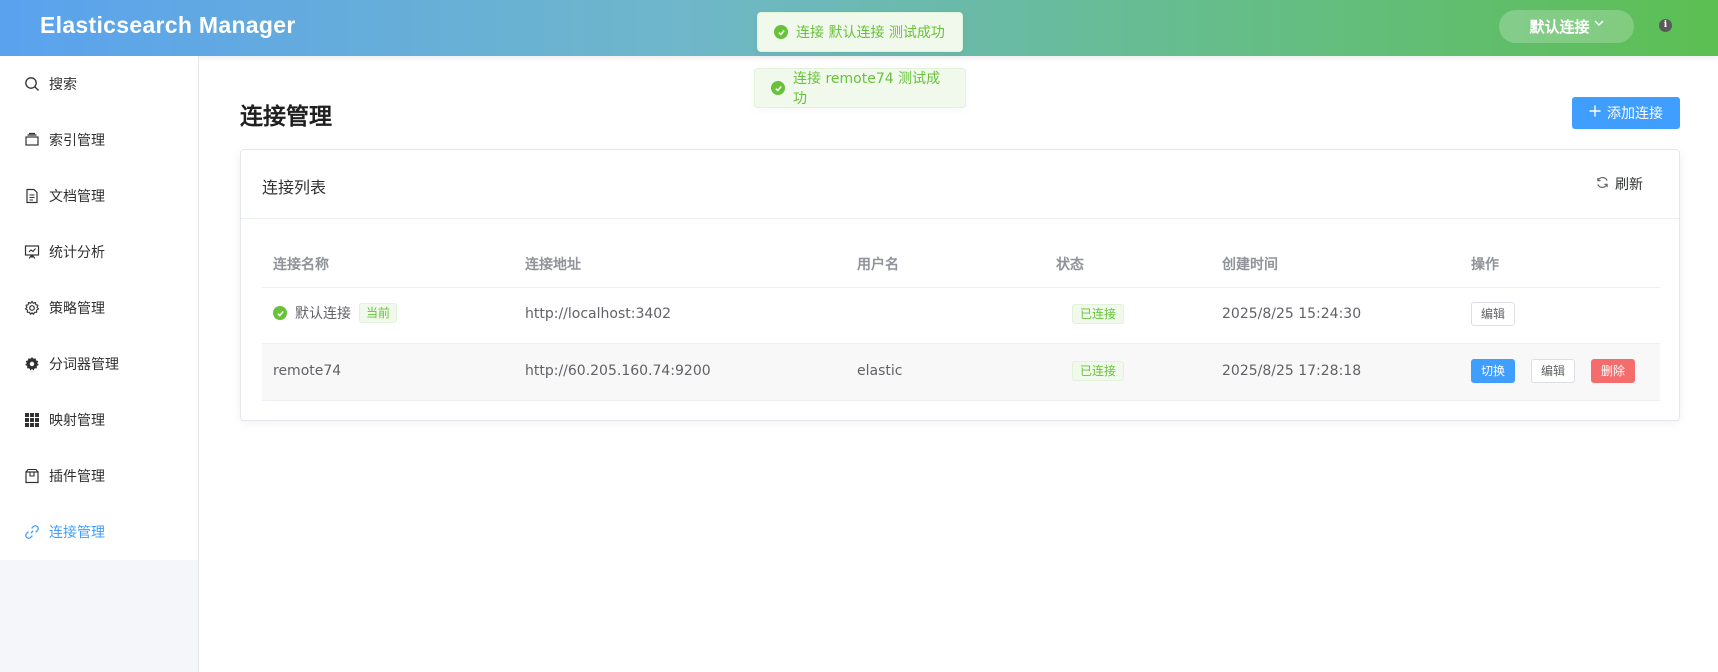  What do you see at coordinates (878, 264) in the screenshot?
I see `column-header-username: 用户名` at bounding box center [878, 264].